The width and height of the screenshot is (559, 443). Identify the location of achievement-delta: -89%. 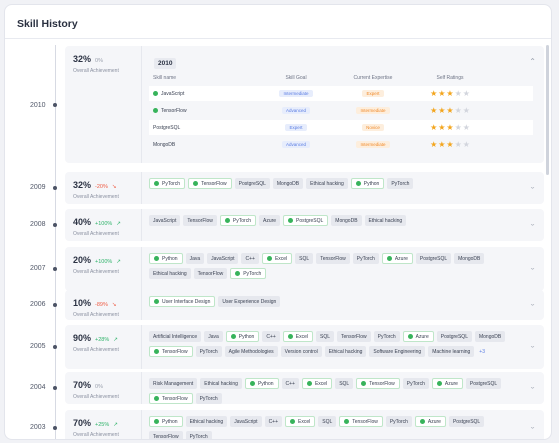
(101, 305).